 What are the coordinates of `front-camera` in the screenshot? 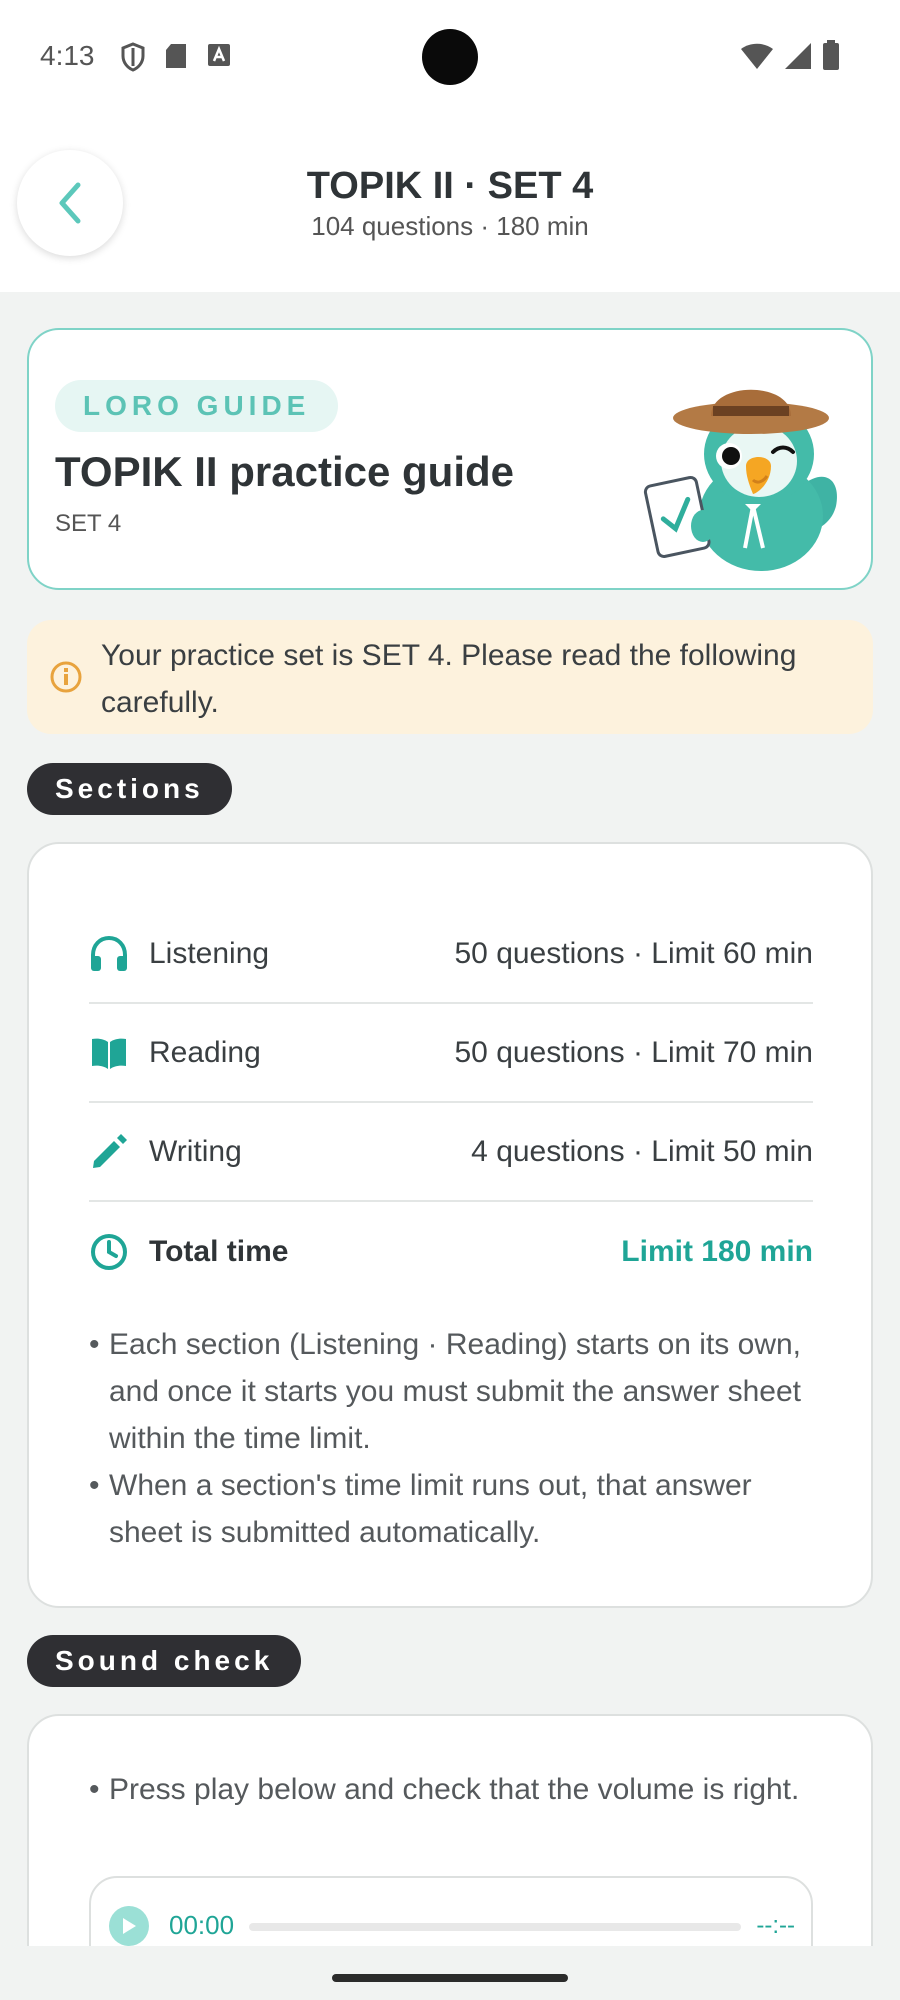 It's located at (450, 57).